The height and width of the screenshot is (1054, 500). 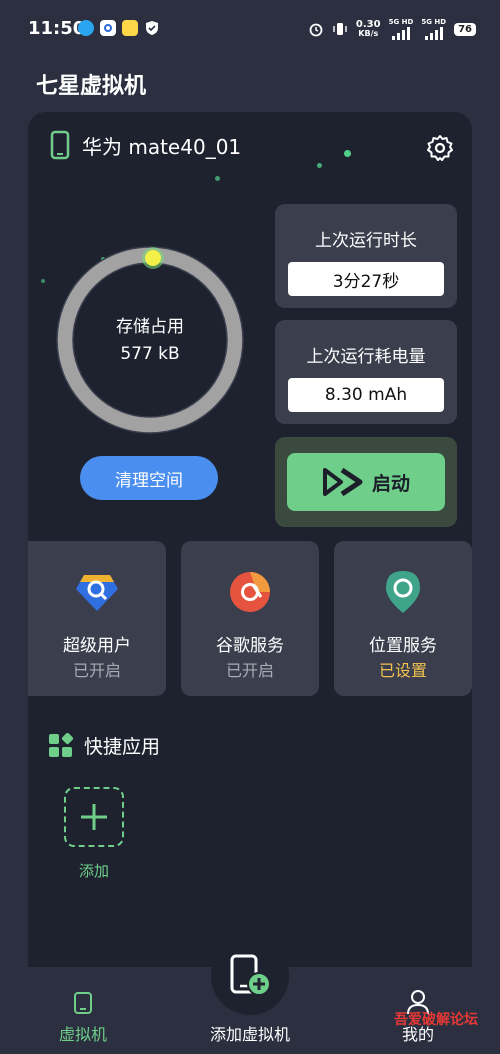 What do you see at coordinates (97, 592) in the screenshot?
I see `super-user-icon` at bounding box center [97, 592].